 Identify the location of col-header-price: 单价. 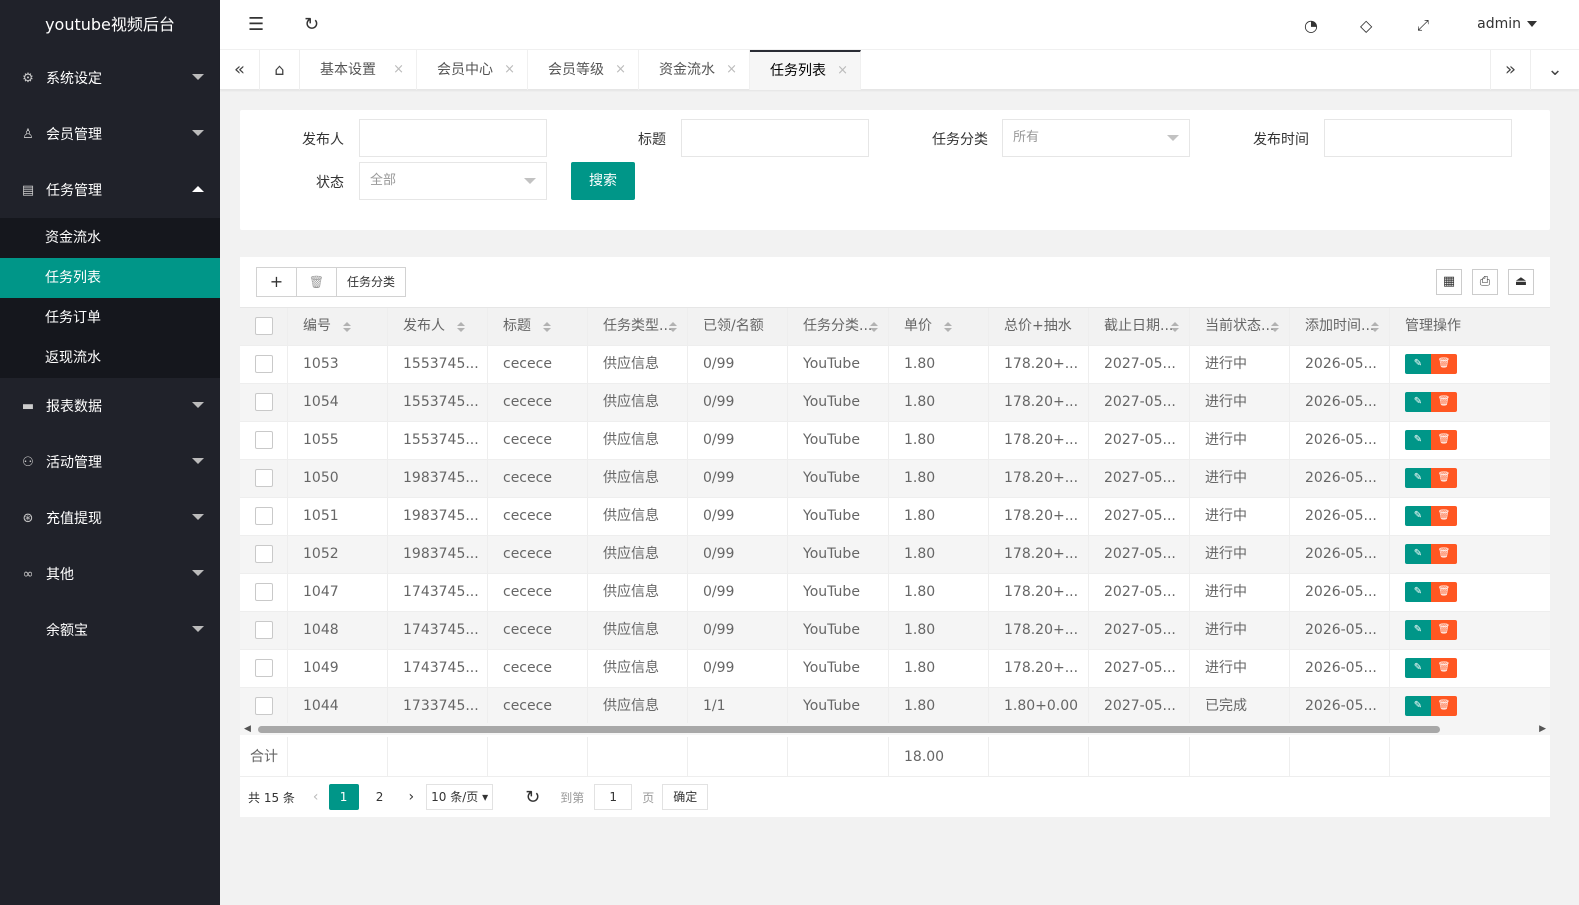
(939, 326).